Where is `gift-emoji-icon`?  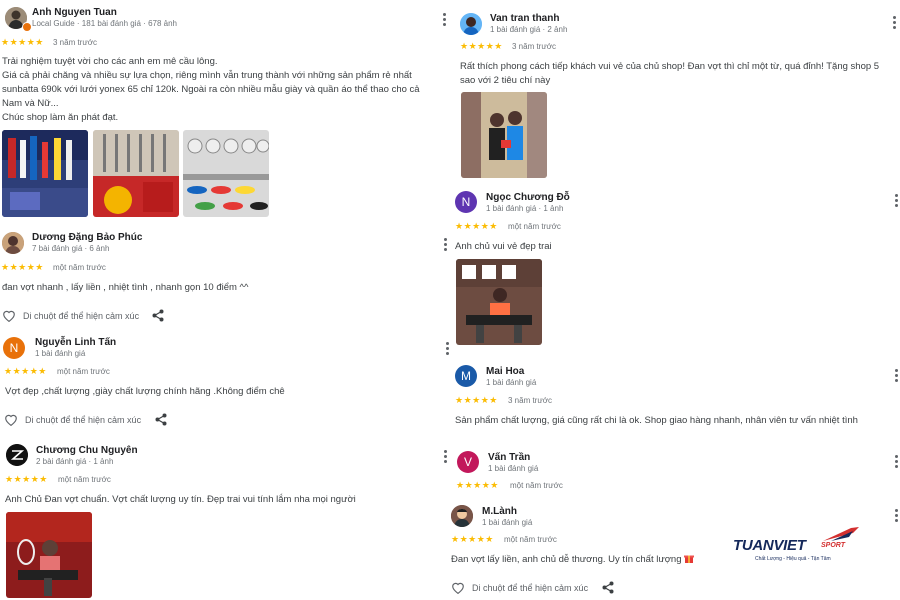
gift-emoji-icon is located at coordinates (689, 559).